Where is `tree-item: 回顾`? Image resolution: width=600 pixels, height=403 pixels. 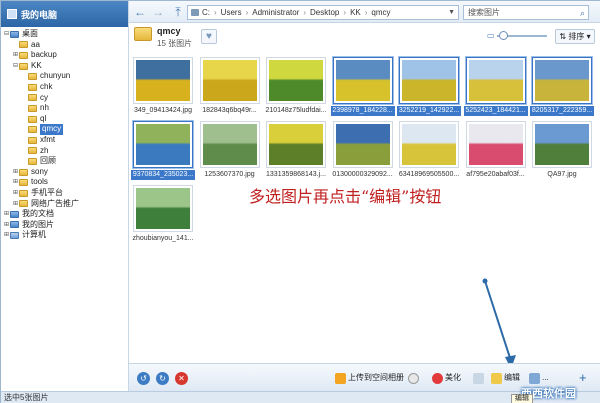
tree-item: 回顾 is located at coordinates (64, 161).